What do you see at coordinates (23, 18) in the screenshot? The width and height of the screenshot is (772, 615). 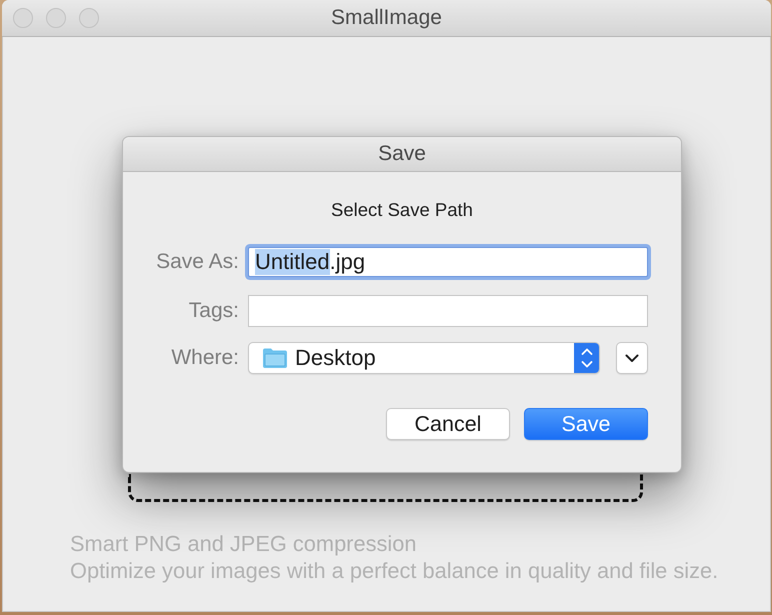 I see `close-button` at bounding box center [23, 18].